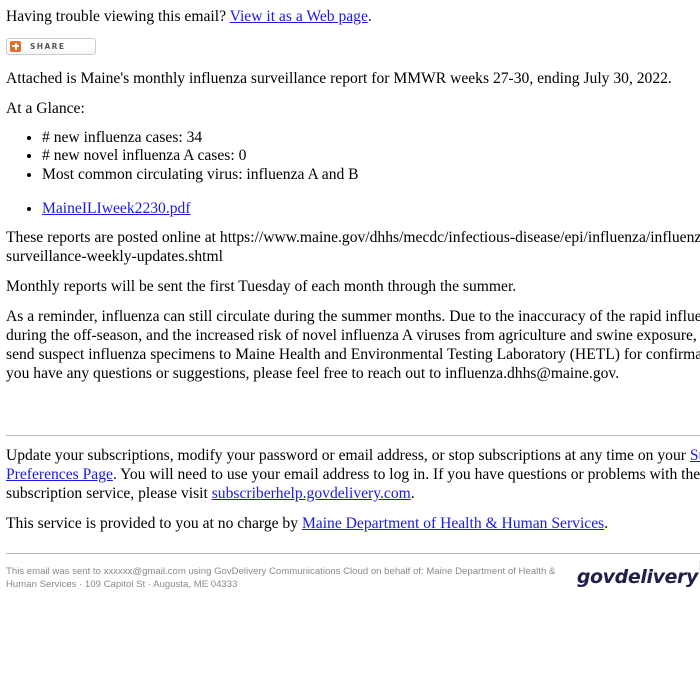 The image size is (700, 676). Describe the element at coordinates (15, 46) in the screenshot. I see `share-plus-icon` at that location.